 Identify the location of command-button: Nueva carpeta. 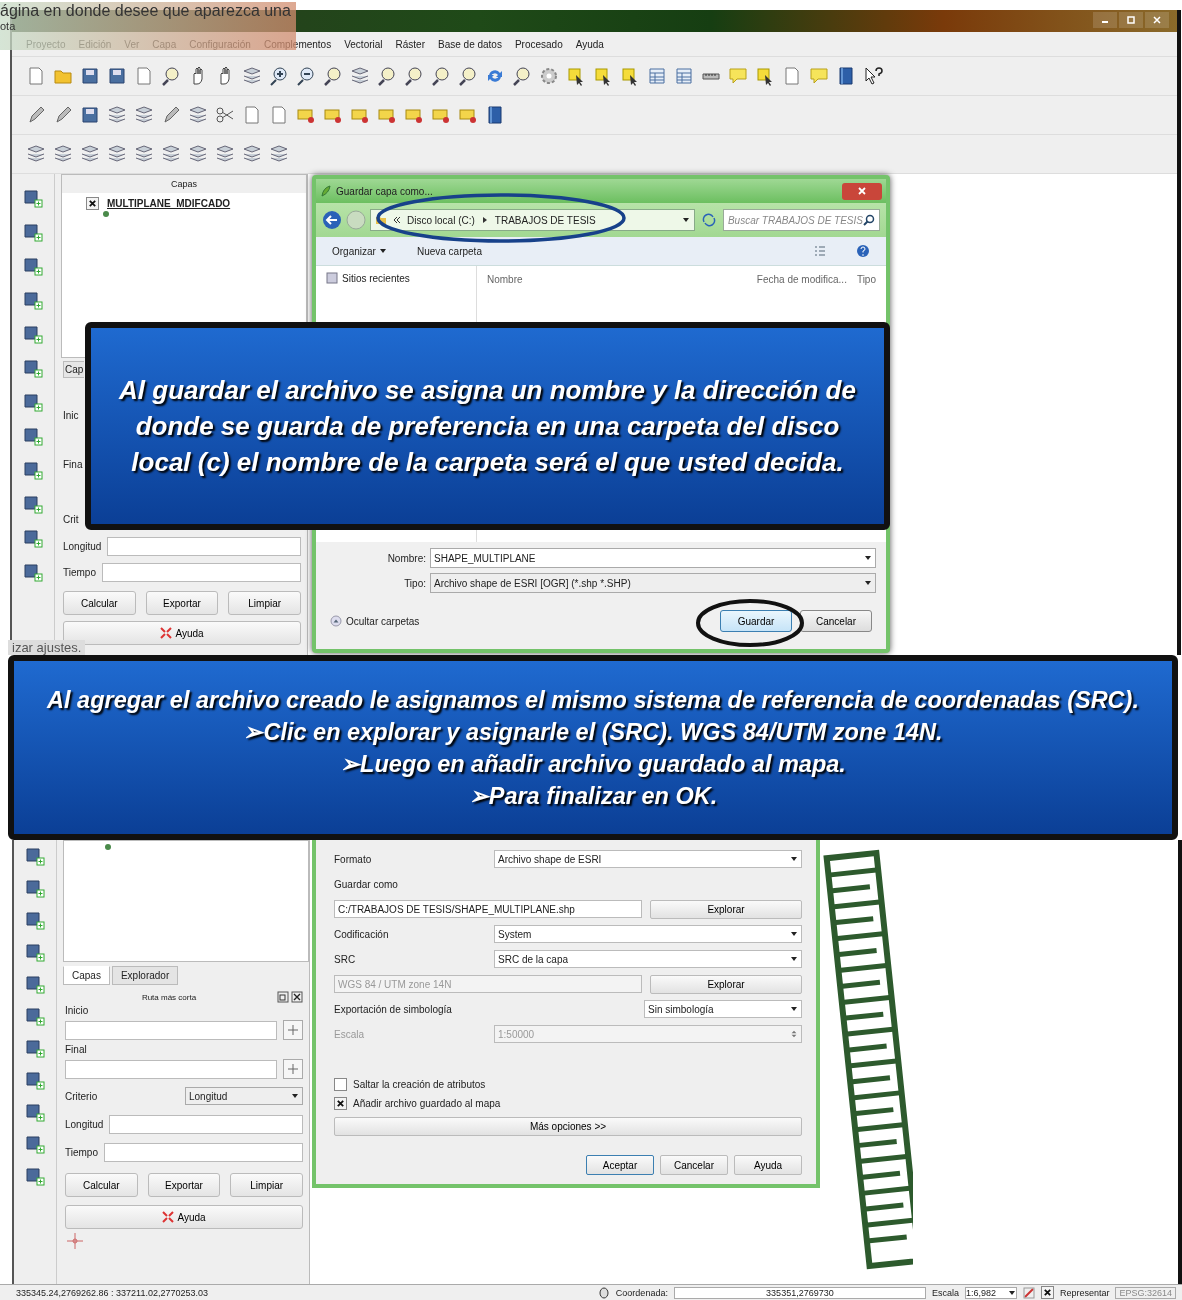
(449, 251).